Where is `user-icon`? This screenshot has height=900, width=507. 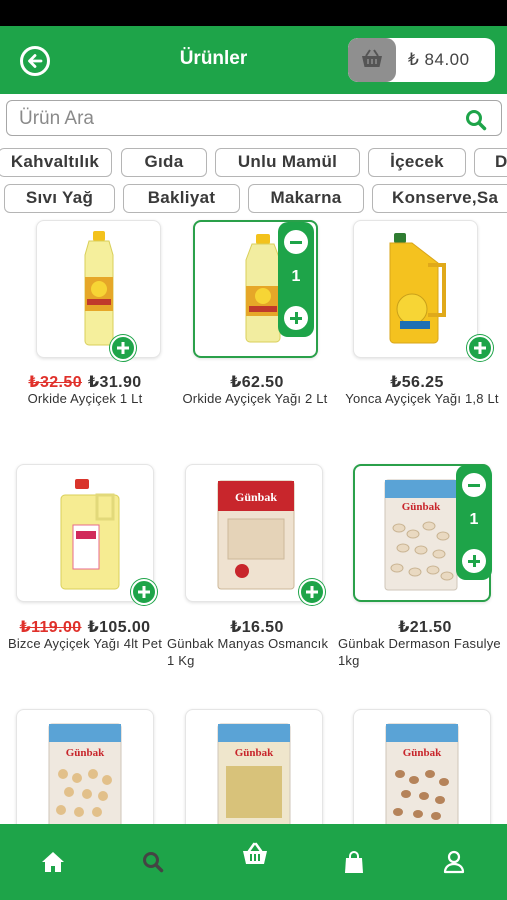 user-icon is located at coordinates (454, 862).